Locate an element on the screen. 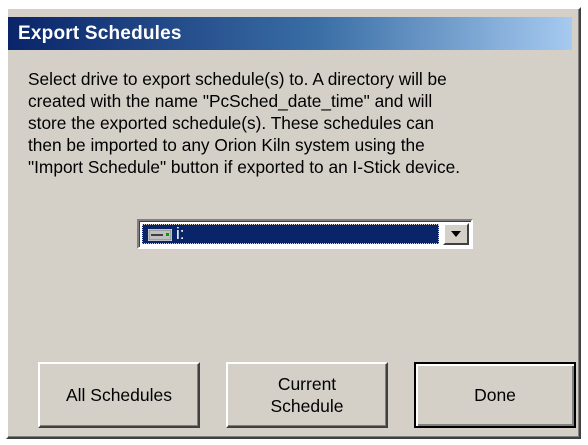 Image resolution: width=588 pixels, height=445 pixels. removable-drive-icon is located at coordinates (160, 234).